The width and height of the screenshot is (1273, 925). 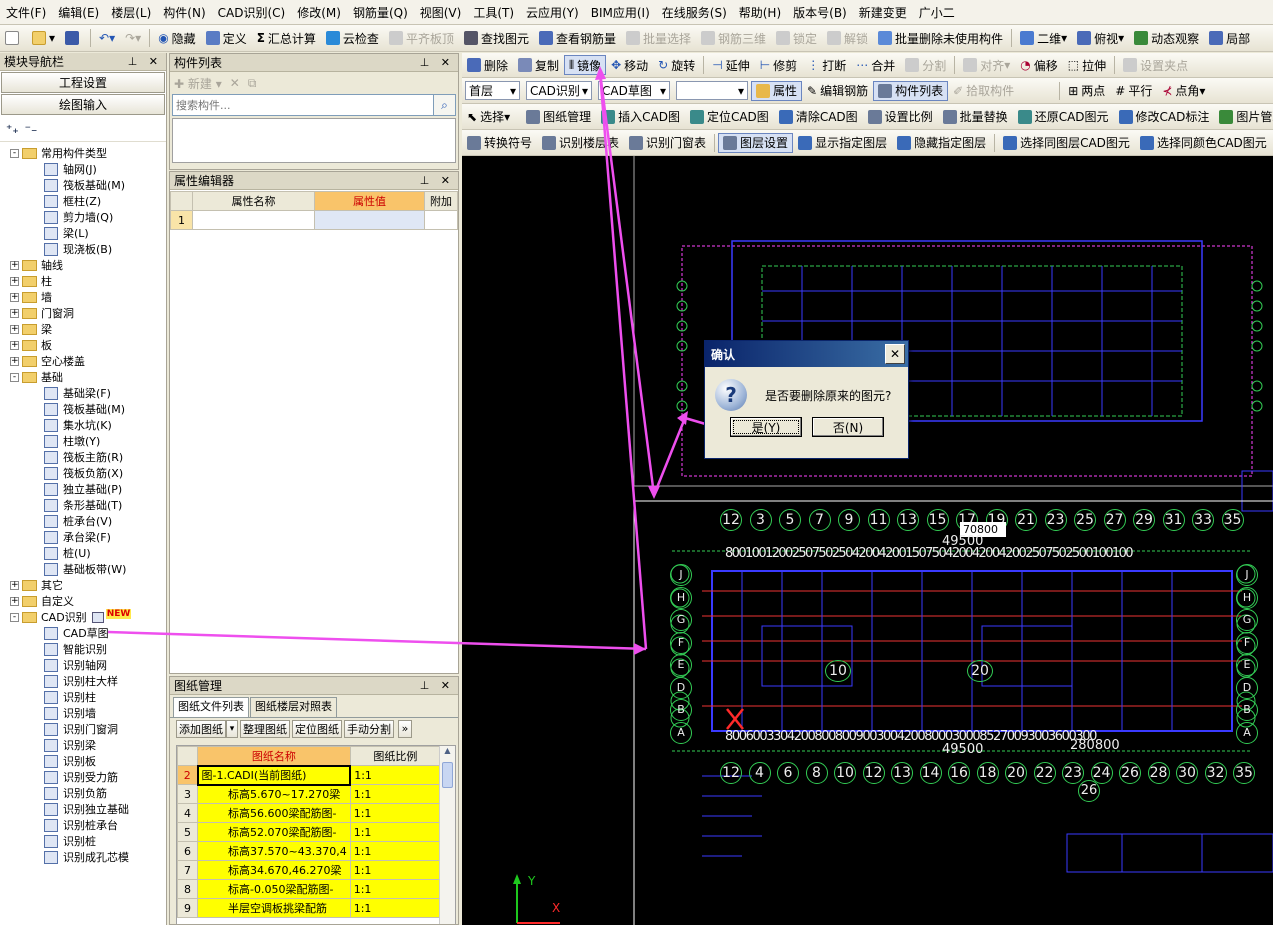 I want to click on tree-item: 识别墙, so click(x=88, y=713).